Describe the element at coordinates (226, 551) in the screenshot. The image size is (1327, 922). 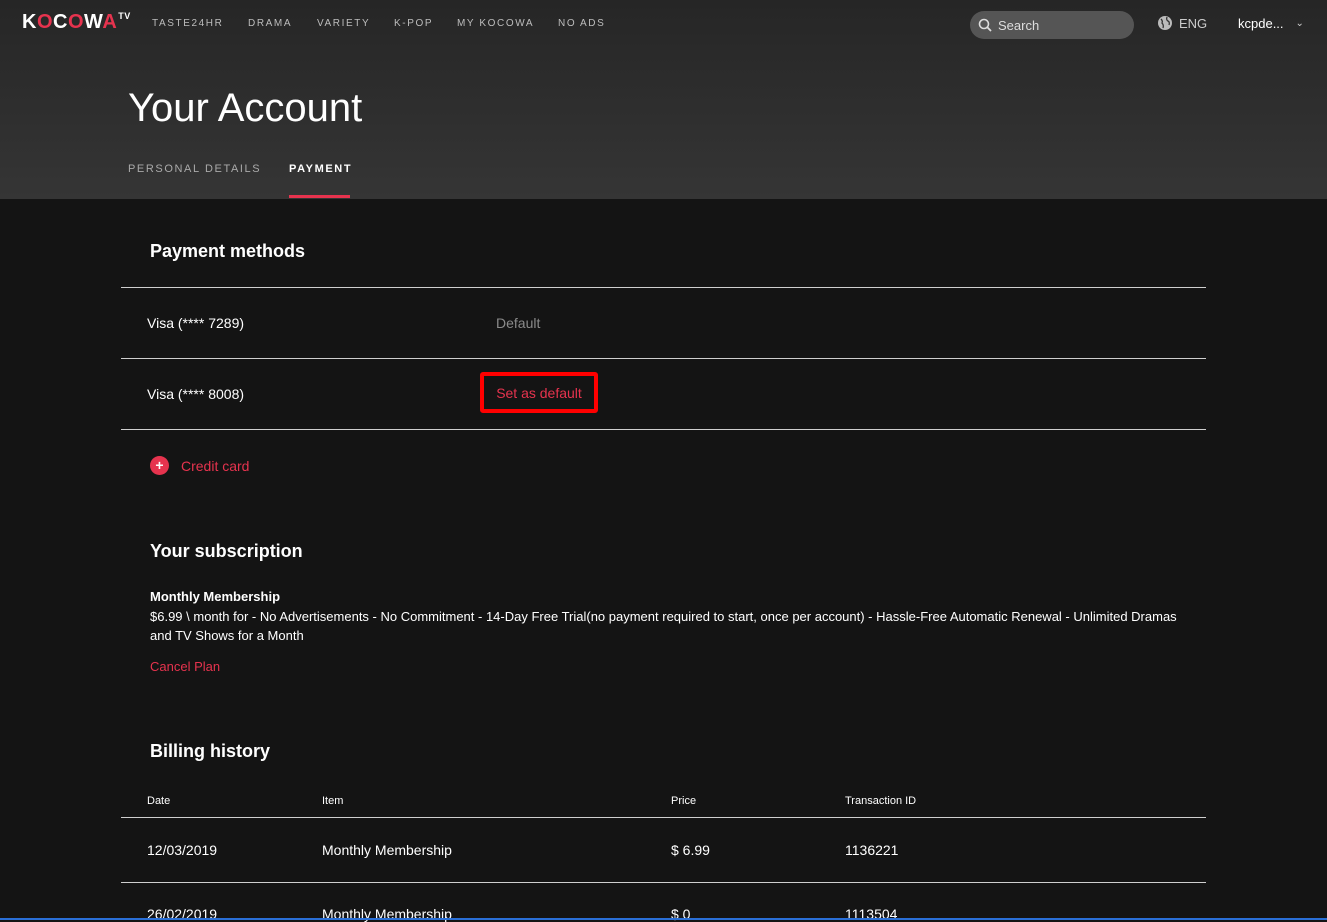
I see `subscription-heading: Your subscription` at that location.